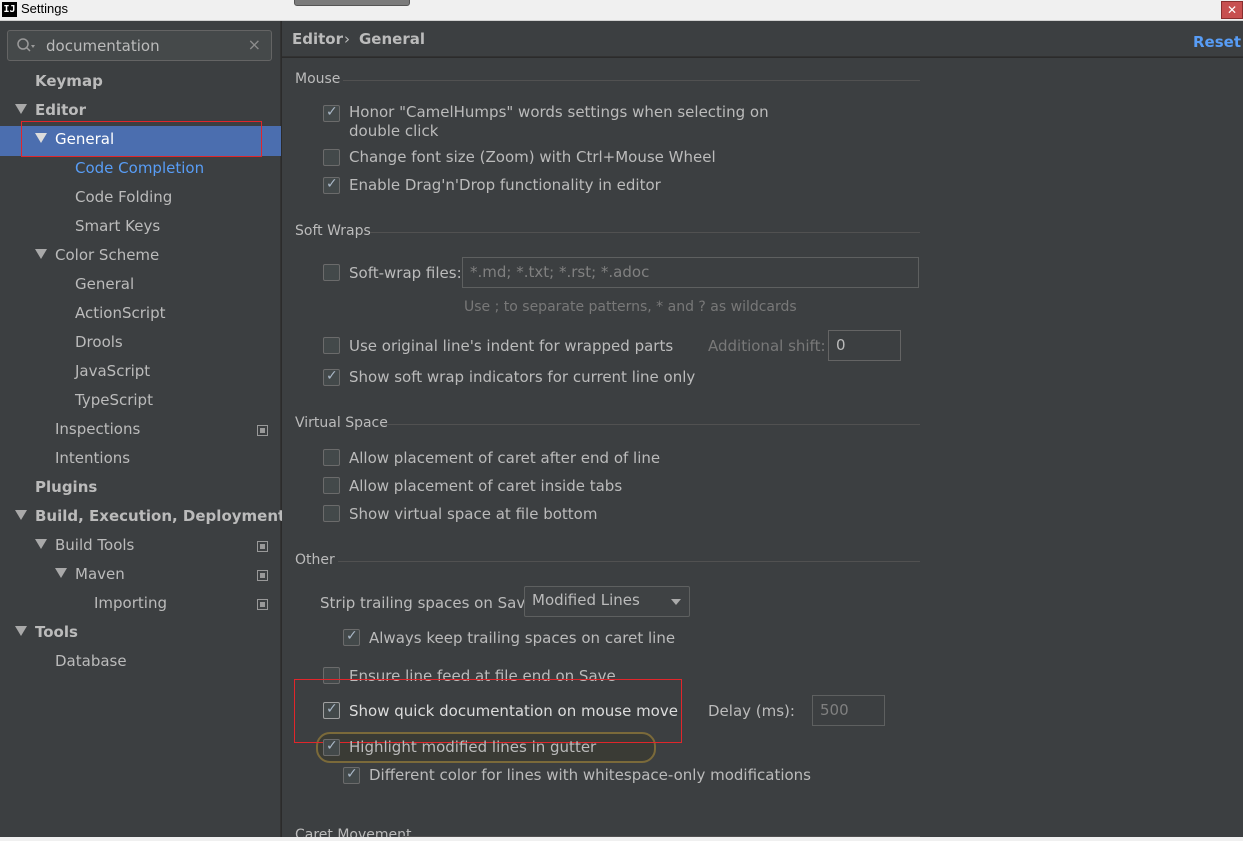 This screenshot has height=841, width=1243. What do you see at coordinates (114, 400) in the screenshot?
I see `tree-item-typescript: TypeScript` at bounding box center [114, 400].